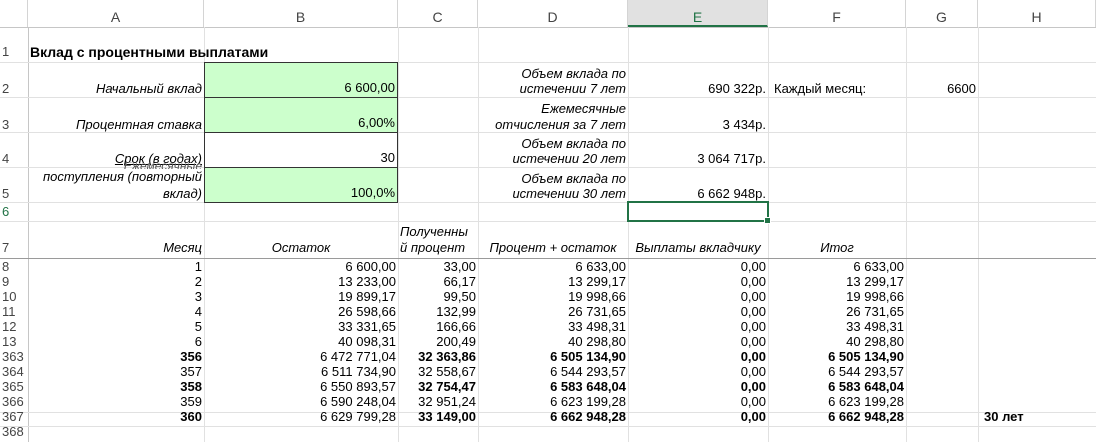  I want to click on table-cell-balance: 6 629 799,28, so click(301, 416).